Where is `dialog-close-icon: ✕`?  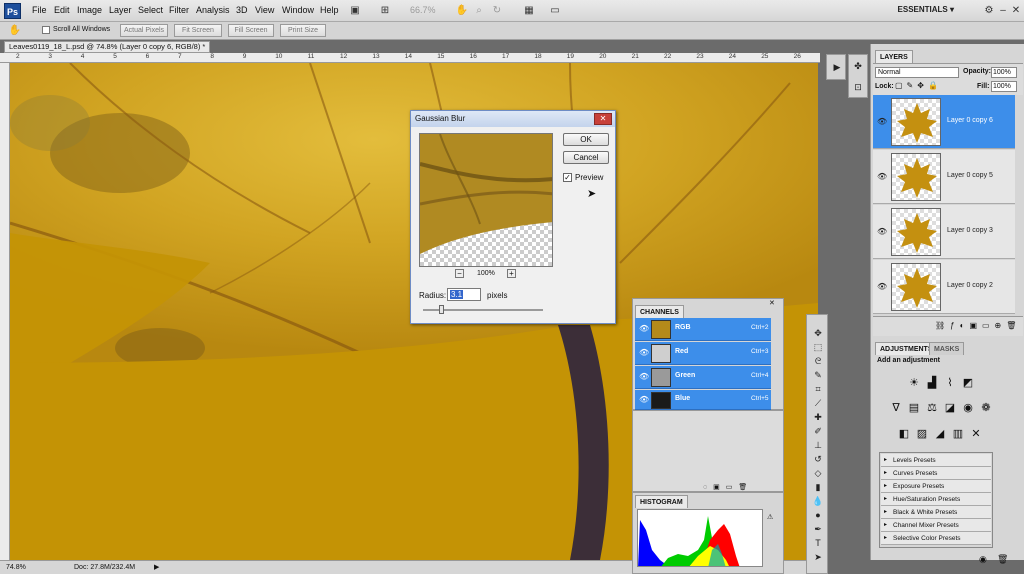 dialog-close-icon: ✕ is located at coordinates (603, 119).